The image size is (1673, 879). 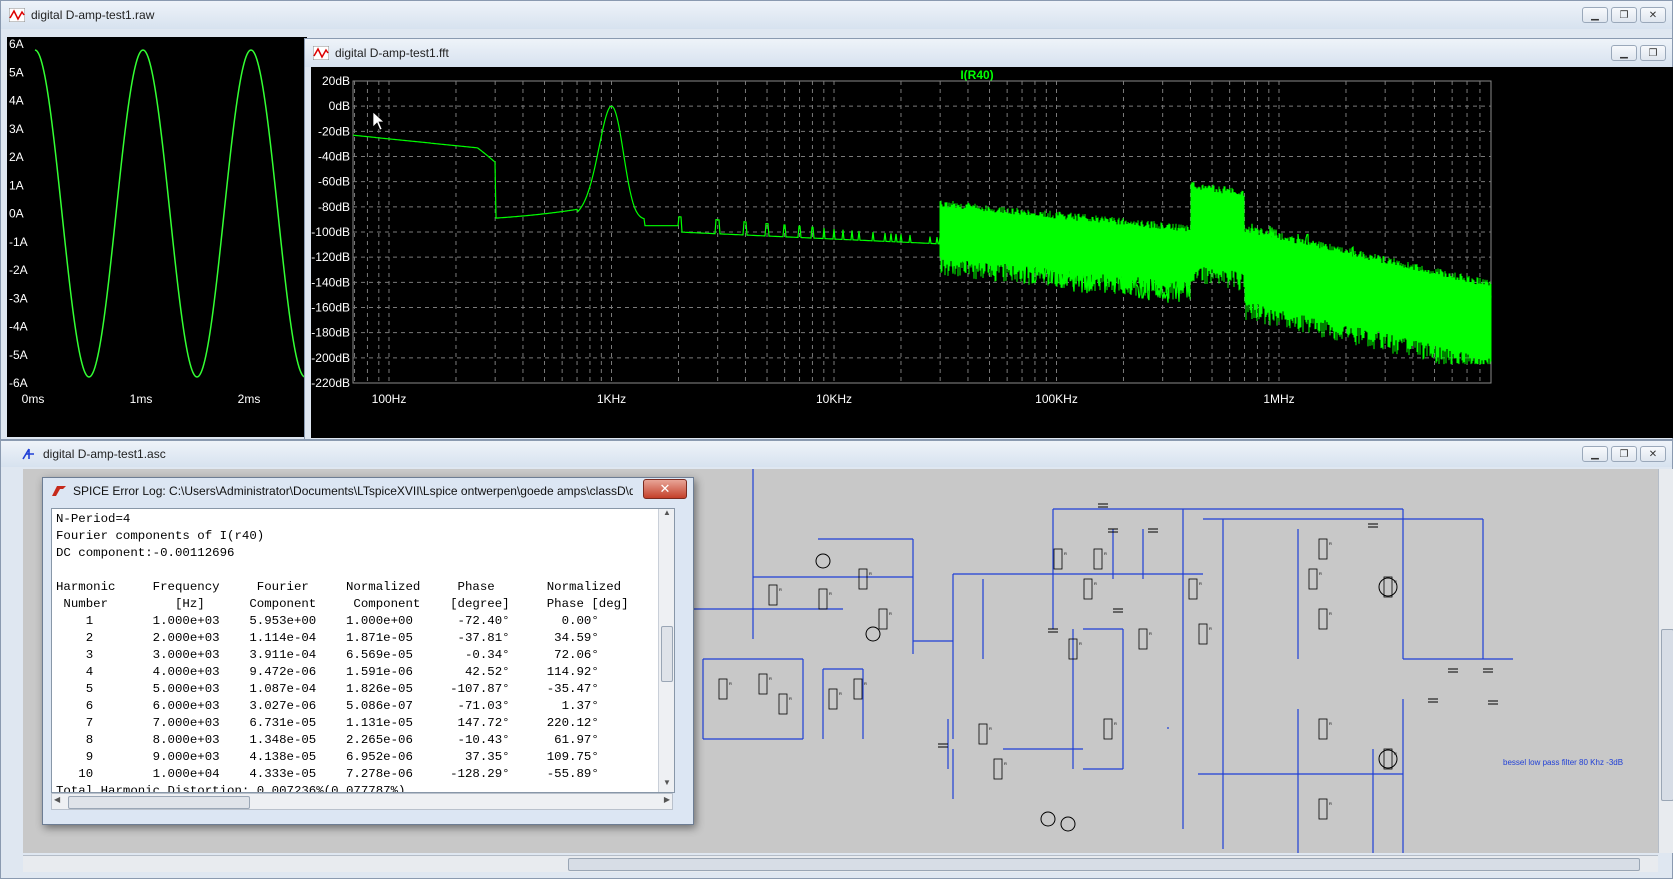 I want to click on raw-window-title: digital D-amp-test1.raw, so click(x=92, y=15).